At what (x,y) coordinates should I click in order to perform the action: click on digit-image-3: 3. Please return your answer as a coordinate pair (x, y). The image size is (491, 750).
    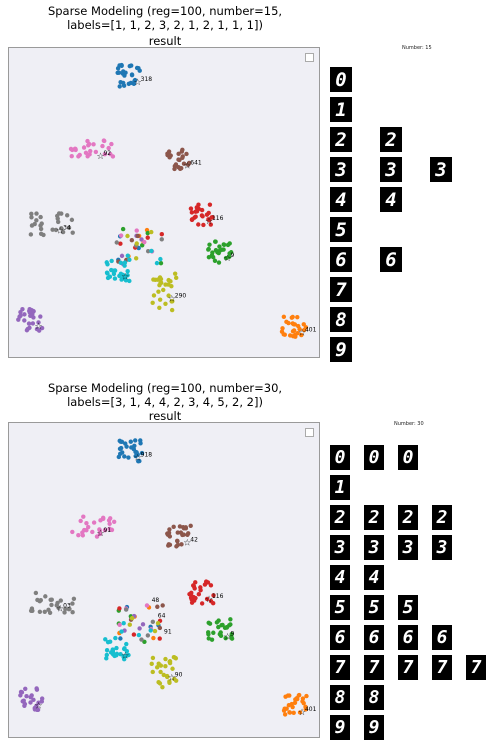
    Looking at the image, I should click on (408, 547).